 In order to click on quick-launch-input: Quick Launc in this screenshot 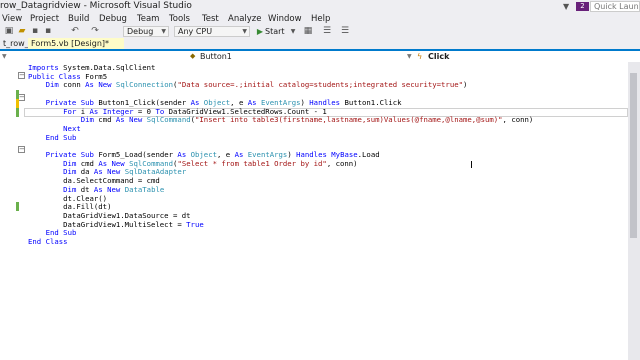, I will do `click(615, 6)`.